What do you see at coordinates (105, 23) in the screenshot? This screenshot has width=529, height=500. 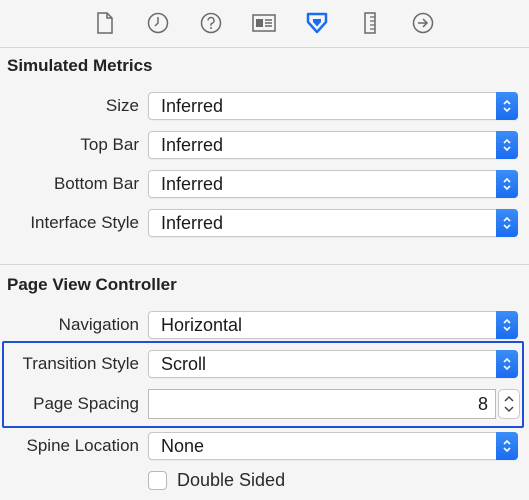 I see `file-inspector-icon` at bounding box center [105, 23].